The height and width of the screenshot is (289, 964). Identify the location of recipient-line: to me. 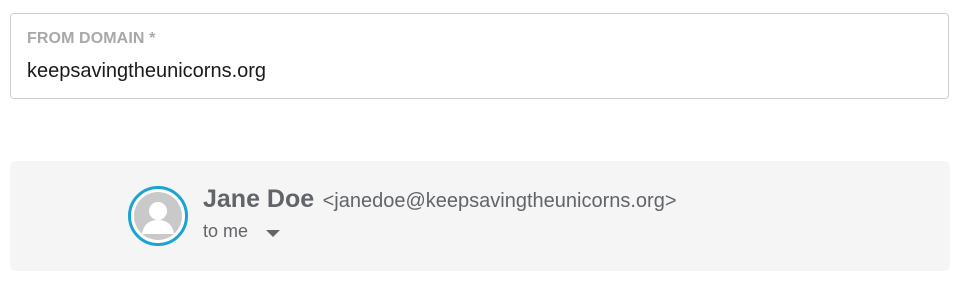
(242, 231).